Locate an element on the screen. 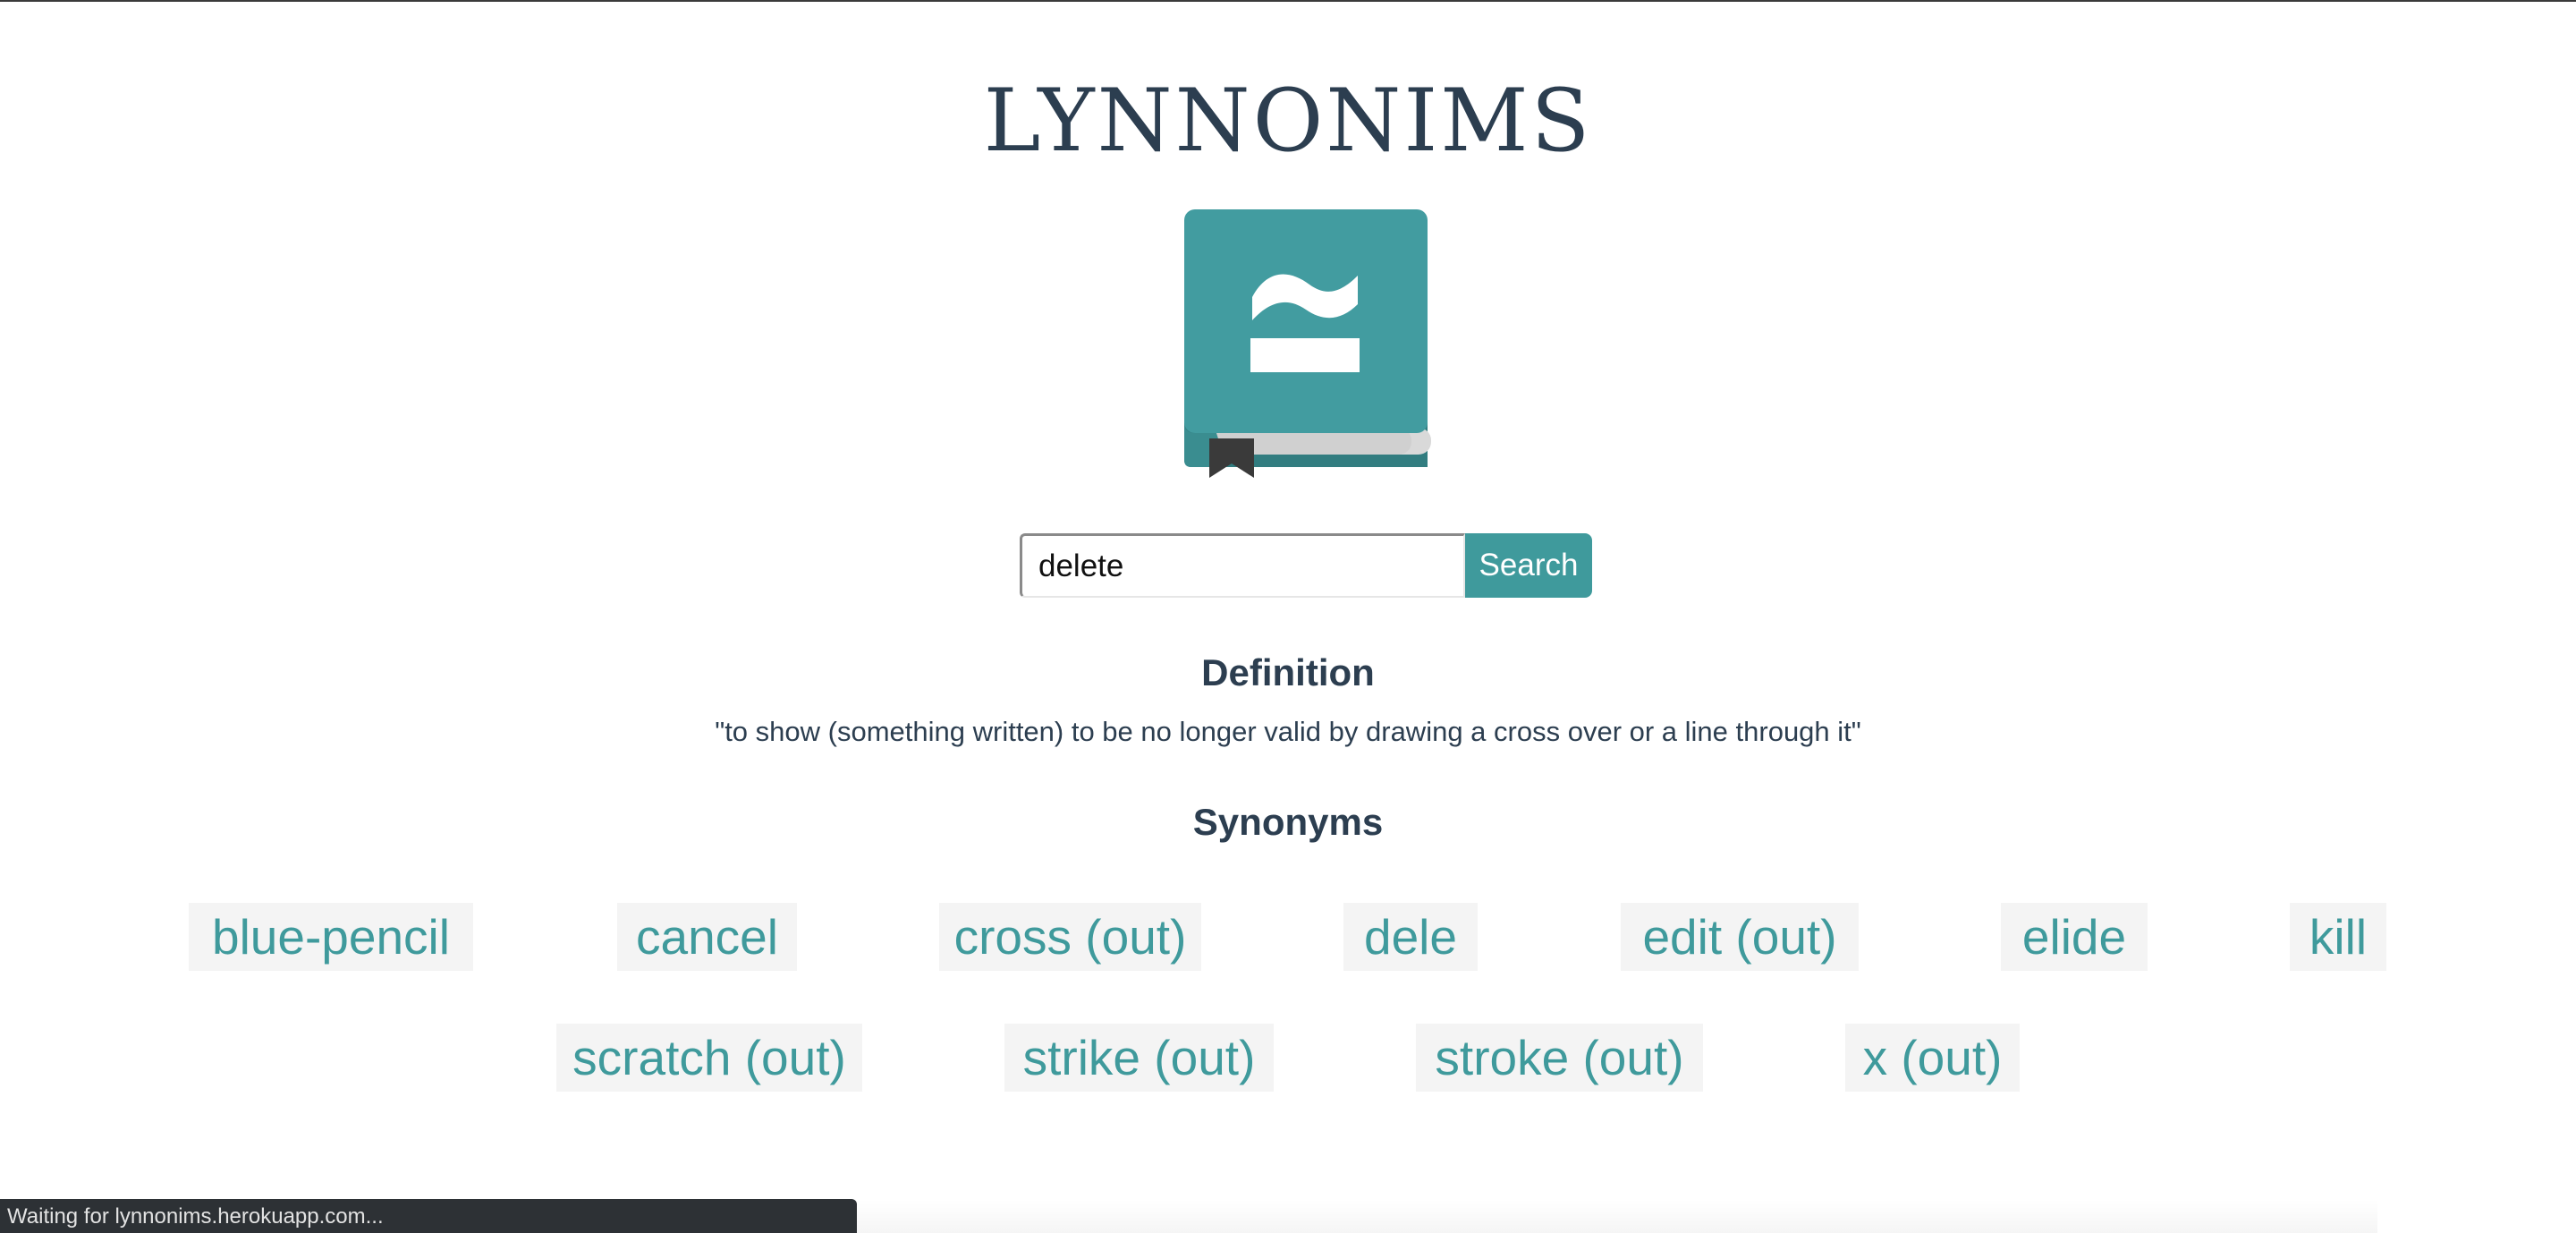  synonym-link: blue-pencil is located at coordinates (331, 937).